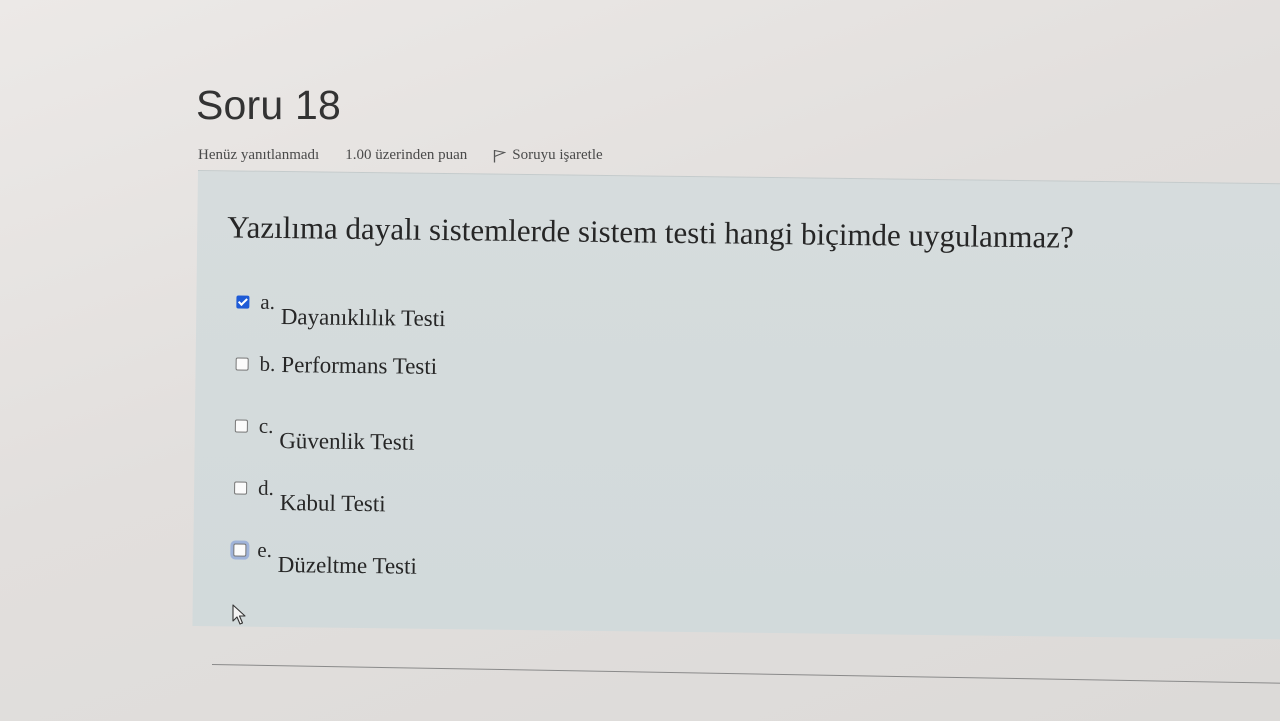 This screenshot has height=721, width=1280. What do you see at coordinates (406, 155) in the screenshot?
I see `question-grade: 1.00 üzerinden puan` at bounding box center [406, 155].